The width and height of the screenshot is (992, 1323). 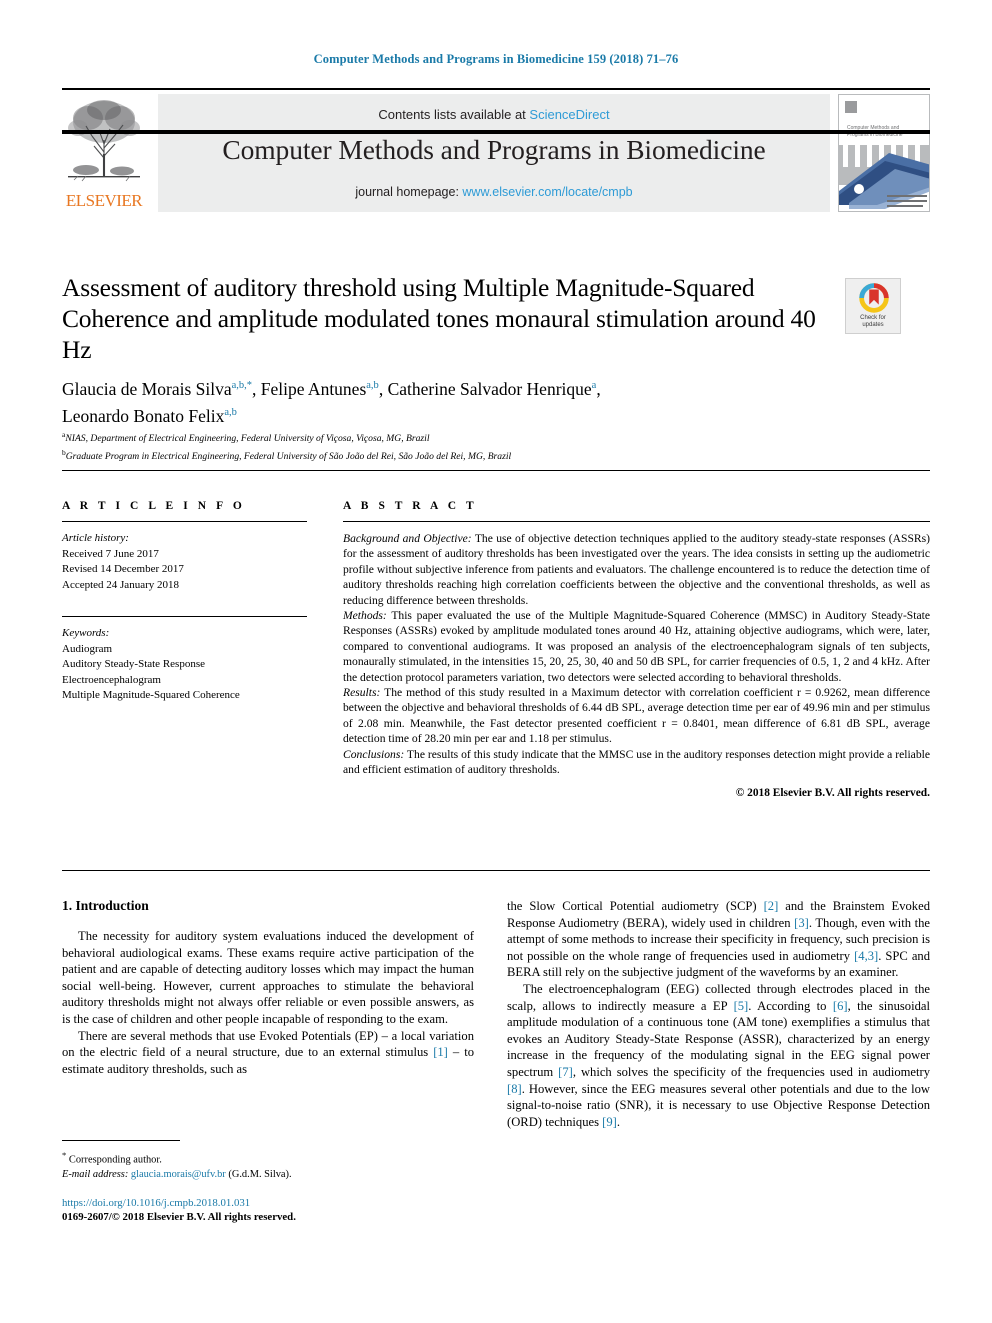 What do you see at coordinates (365, 616) in the screenshot?
I see `abstract-methods-label: Methods:` at bounding box center [365, 616].